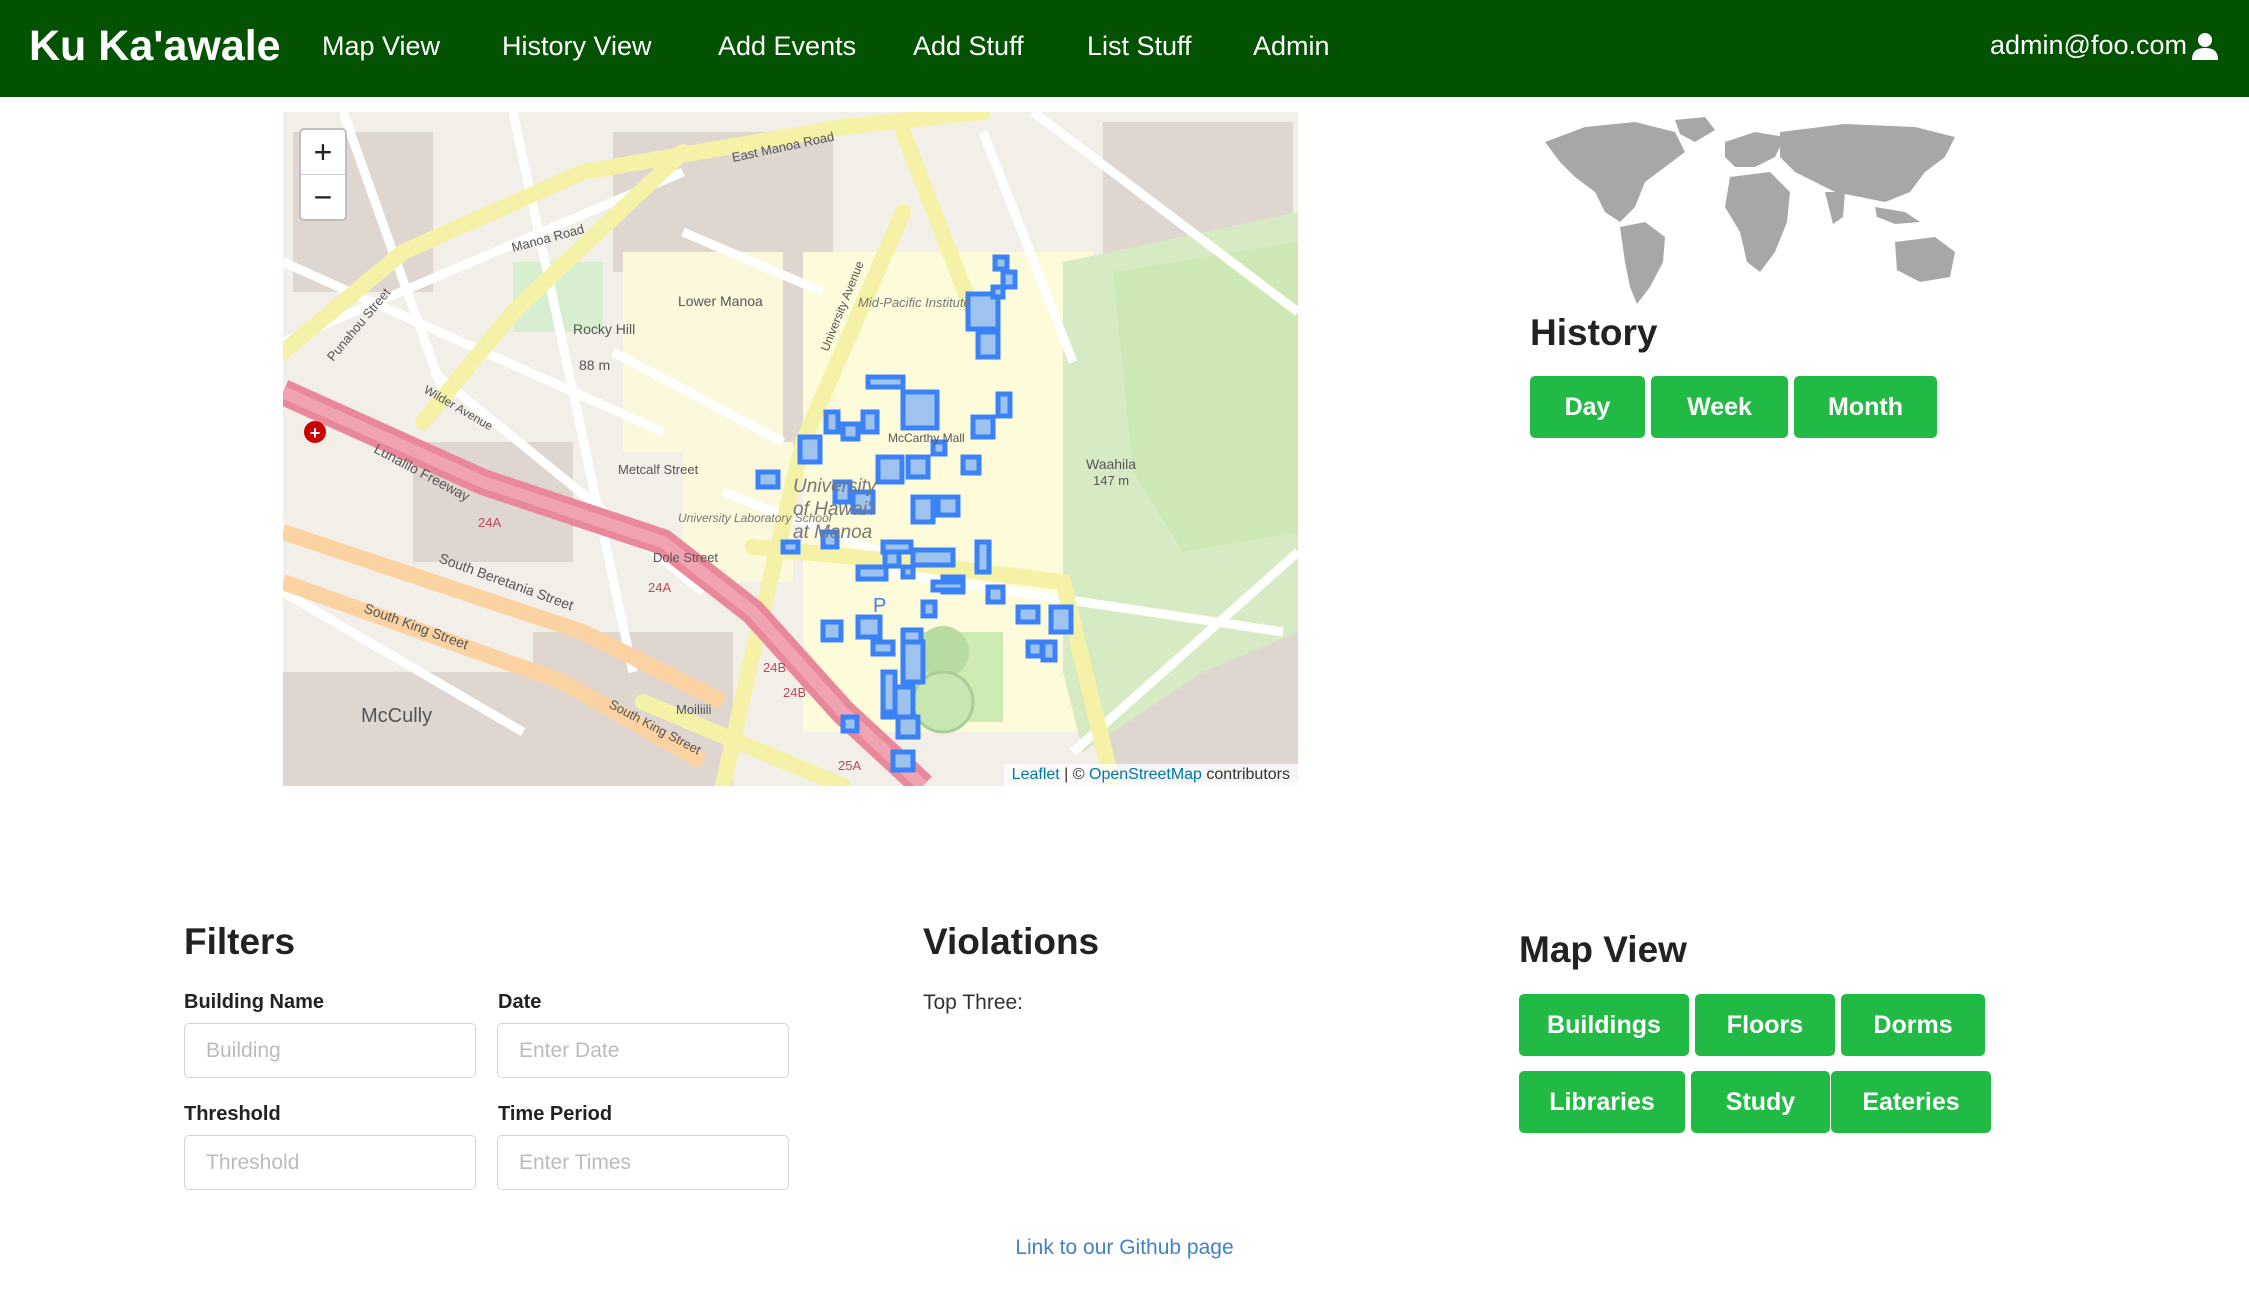 This screenshot has height=1297, width=2249. Describe the element at coordinates (1145, 774) in the screenshot. I see `osm-link: OpenStreetMap` at that location.